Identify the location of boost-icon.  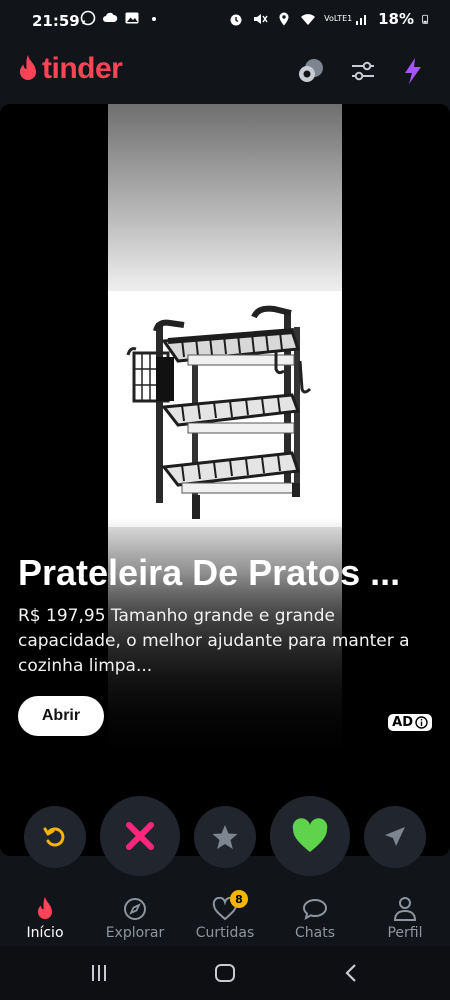
(413, 71).